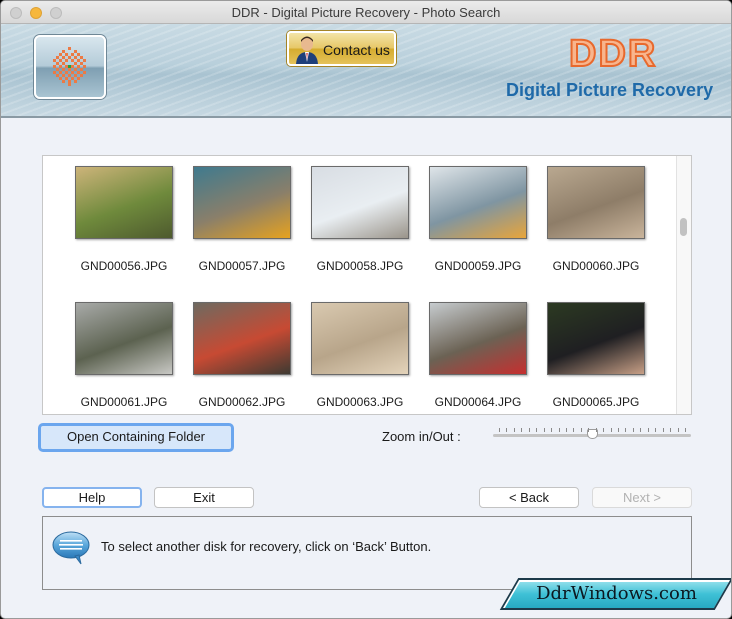 The width and height of the screenshot is (732, 619). I want to click on photo-filename: GND00058.JPG, so click(360, 266).